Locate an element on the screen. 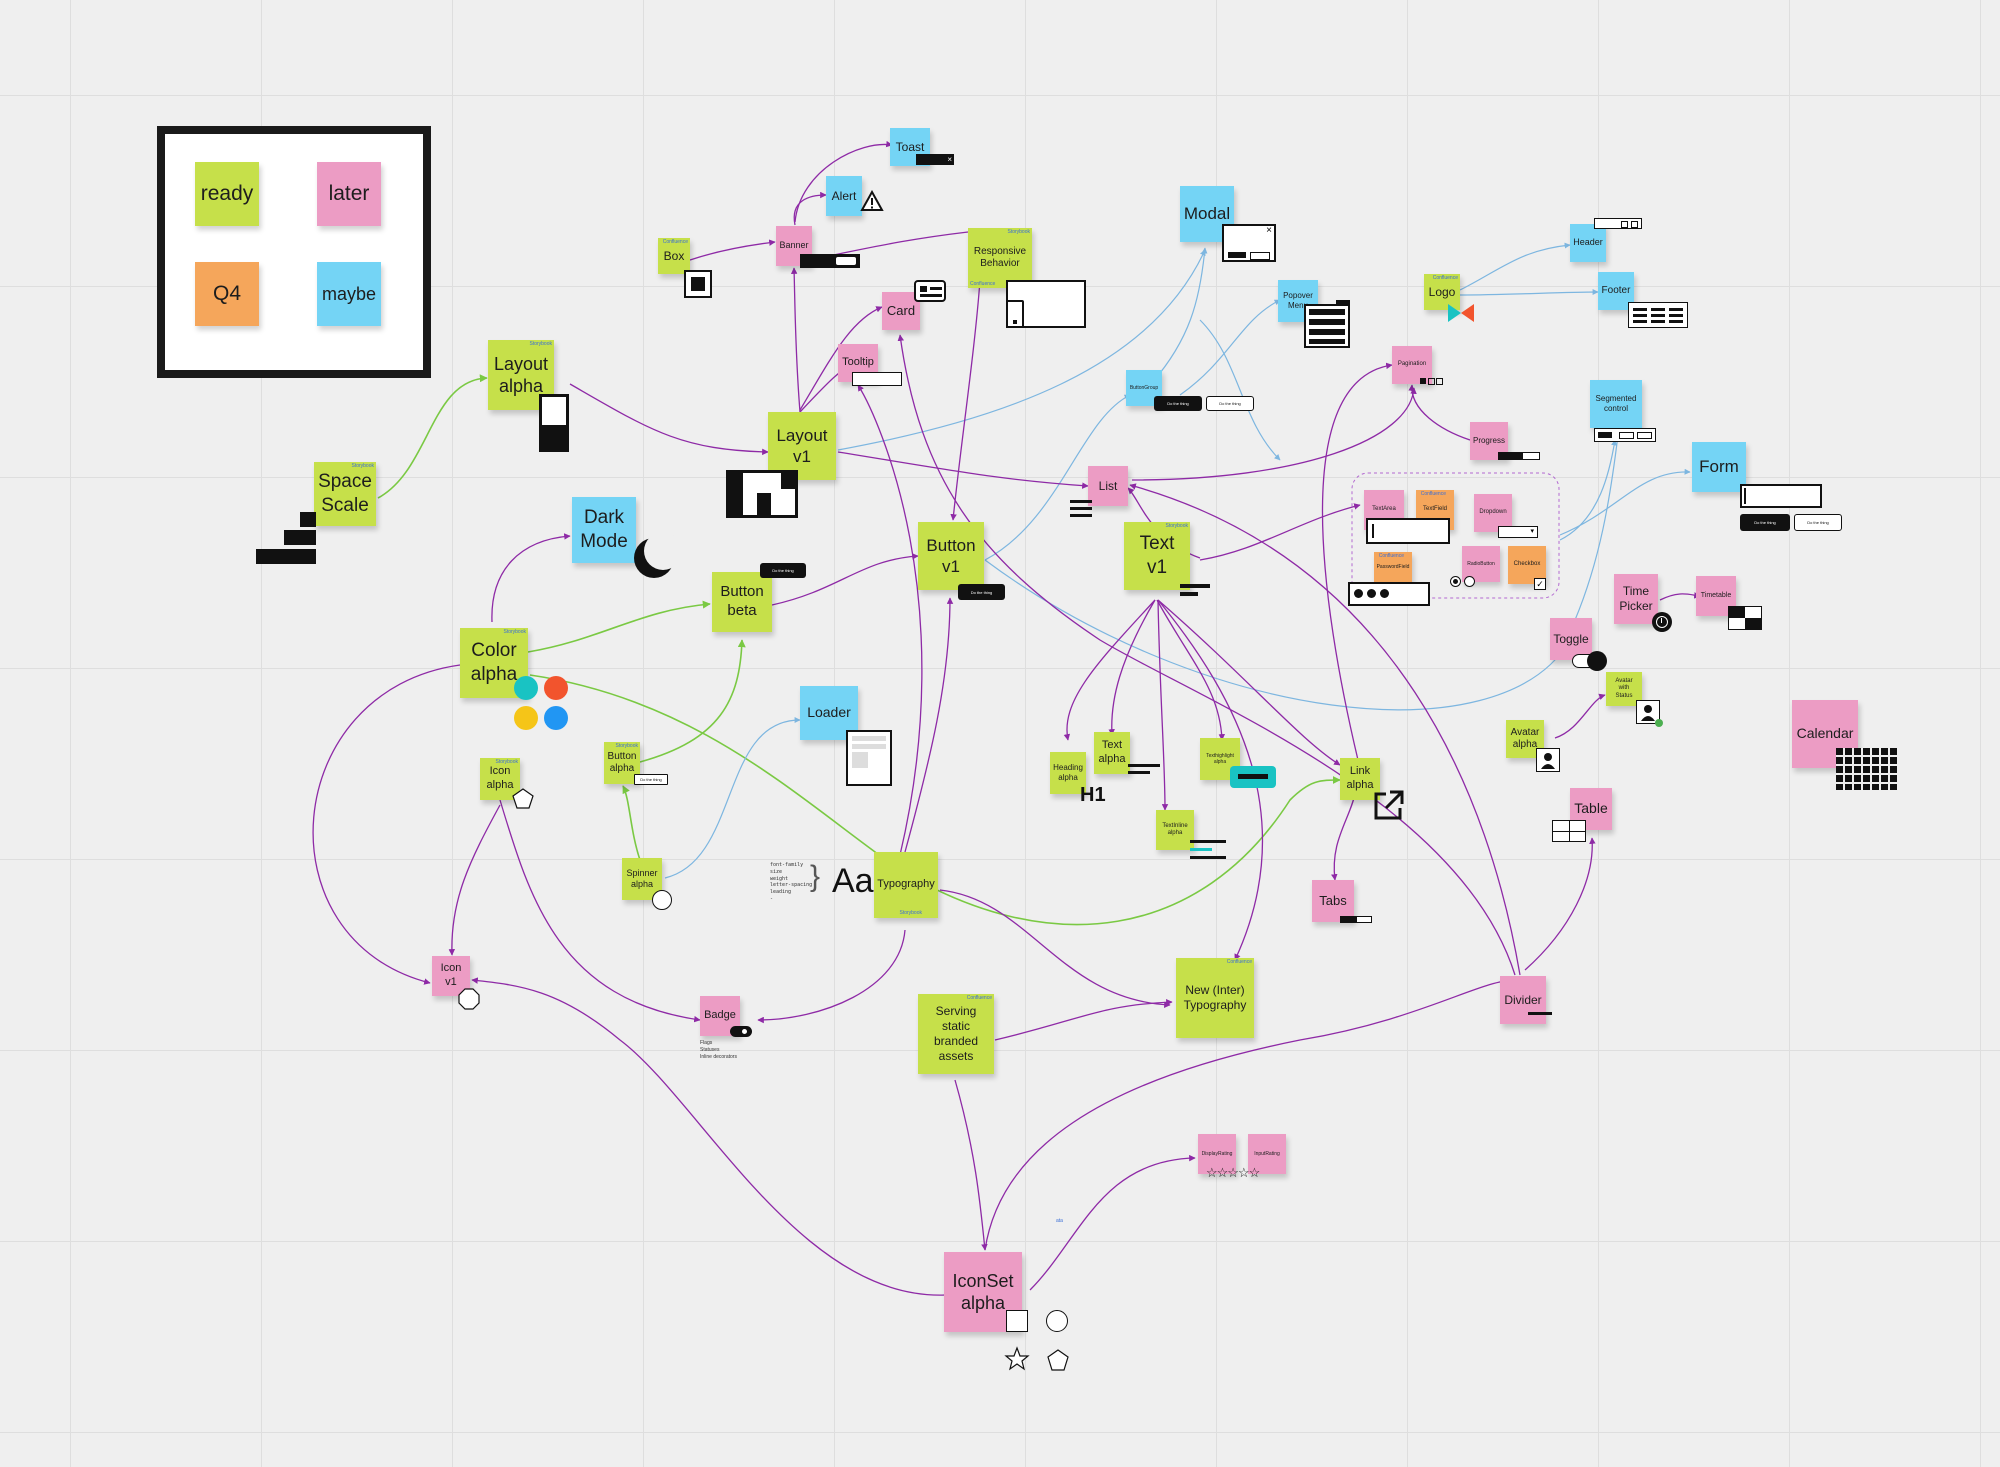  edge-typography-to-badge is located at coordinates (831, 976).